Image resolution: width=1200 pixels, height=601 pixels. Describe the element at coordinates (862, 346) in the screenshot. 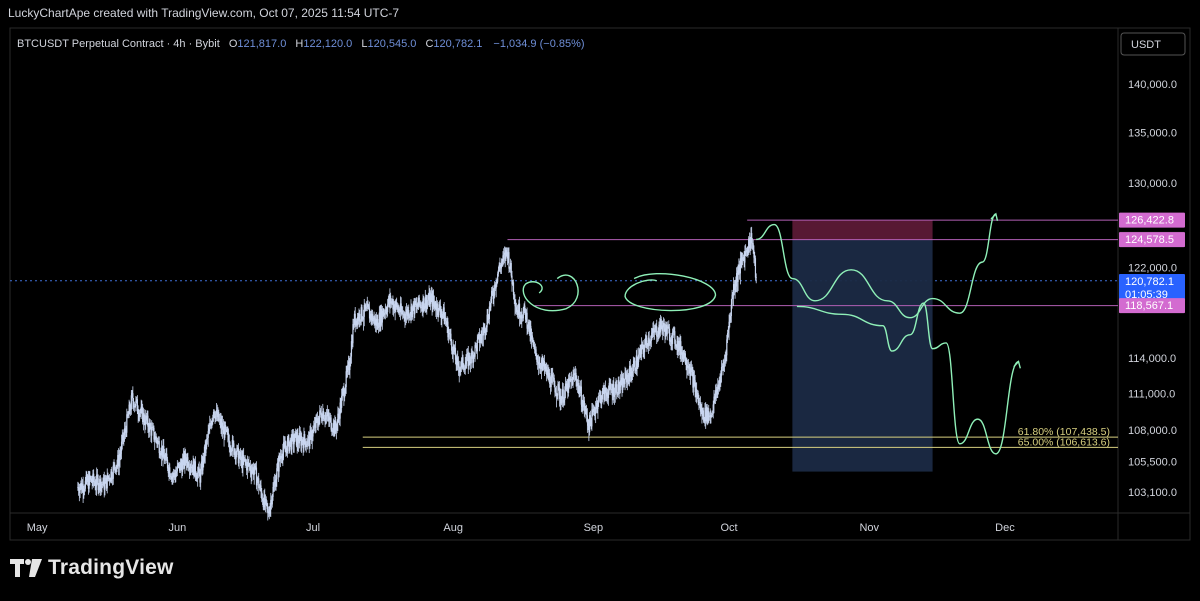

I see `short-position-tool` at that location.